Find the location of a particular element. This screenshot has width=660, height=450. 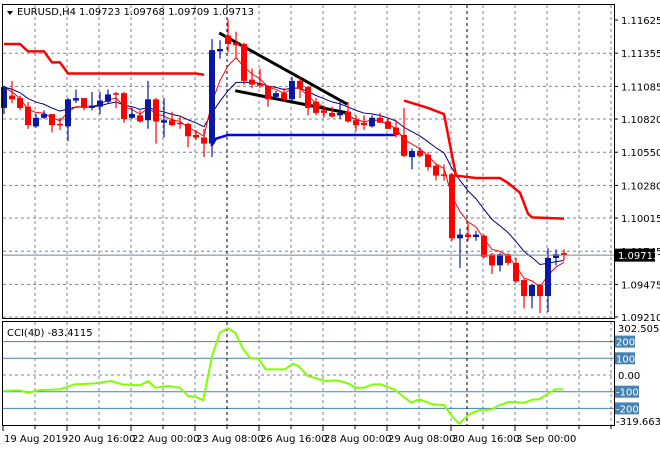

time-label: 20 Aug 16:00 is located at coordinates (101, 439).